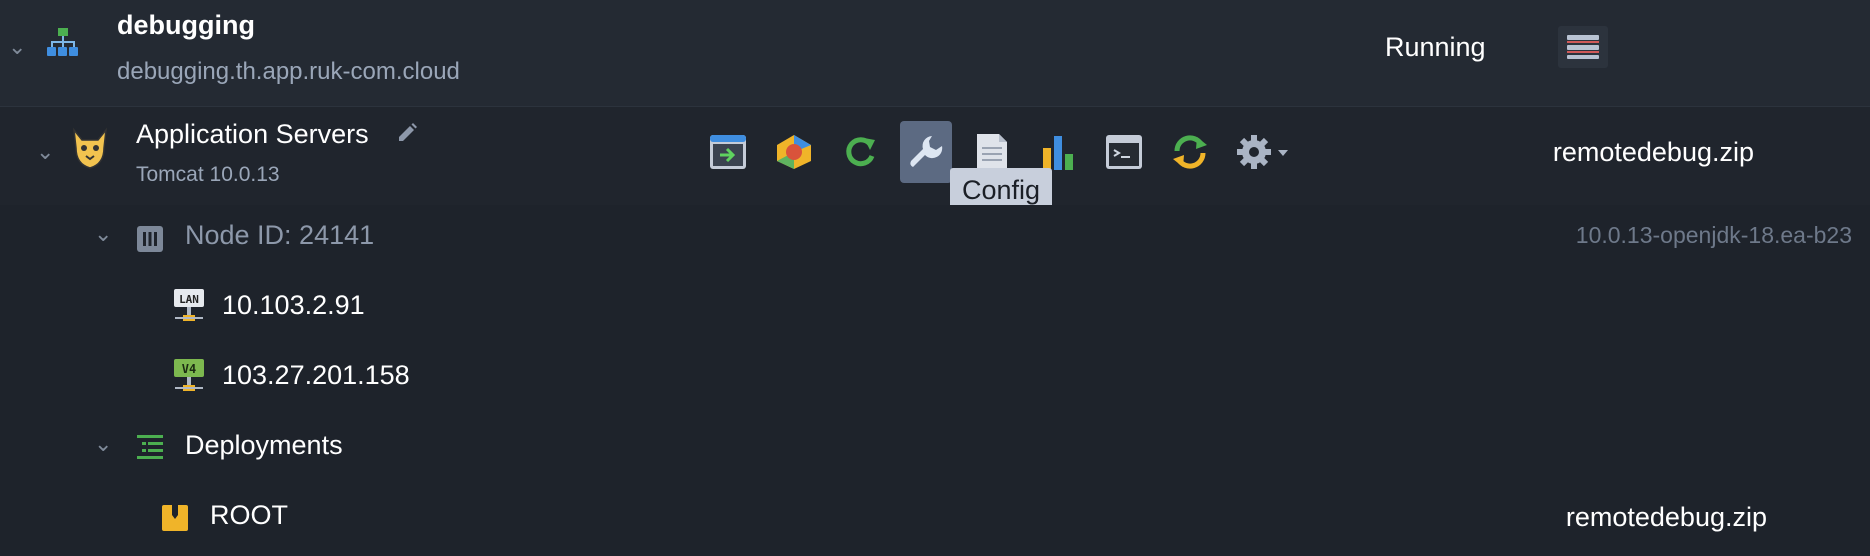 This screenshot has width=1870, height=556. I want to click on open-in-browser-icon, so click(728, 152).